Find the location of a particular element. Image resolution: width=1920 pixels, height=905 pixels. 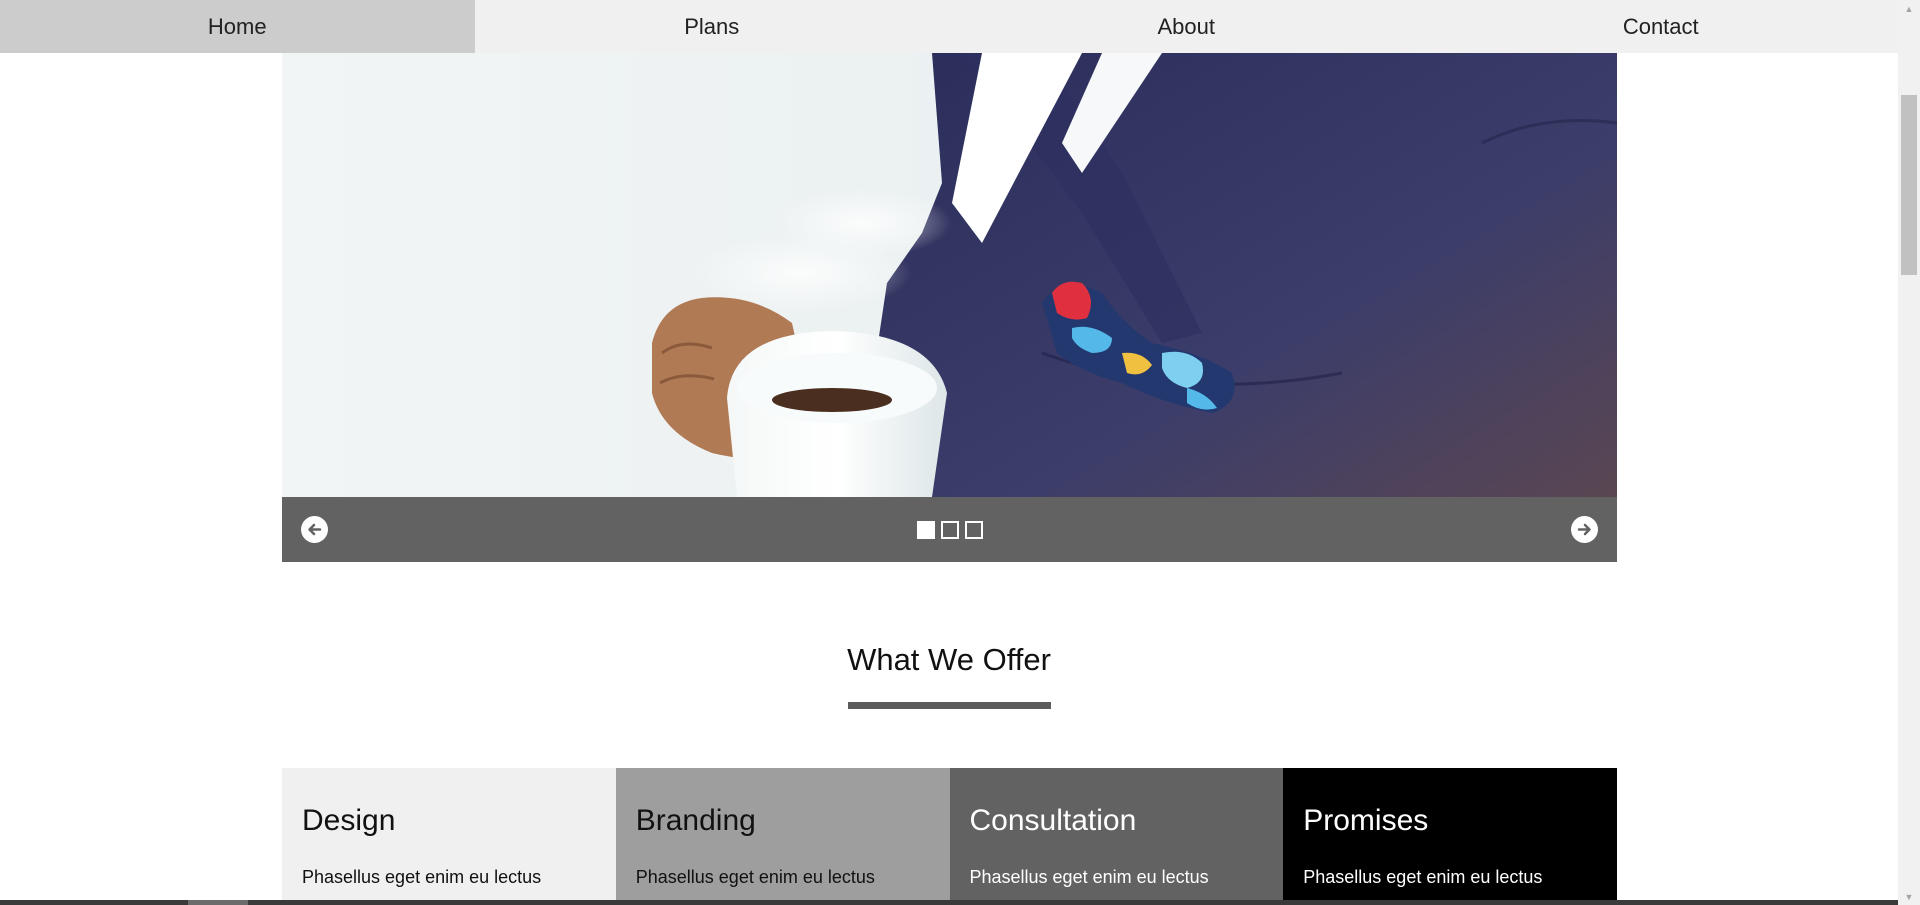

card-title: Consultation is located at coordinates (1053, 820).